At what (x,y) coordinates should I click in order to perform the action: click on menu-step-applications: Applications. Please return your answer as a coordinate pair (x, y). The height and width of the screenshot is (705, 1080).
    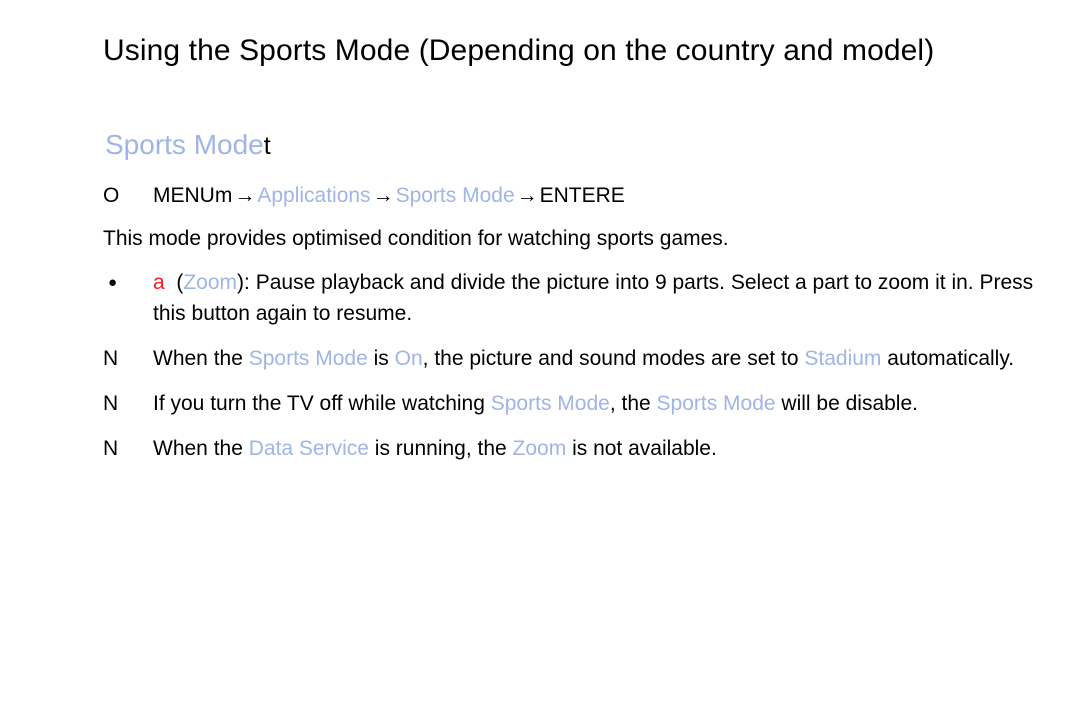
    Looking at the image, I should click on (313, 195).